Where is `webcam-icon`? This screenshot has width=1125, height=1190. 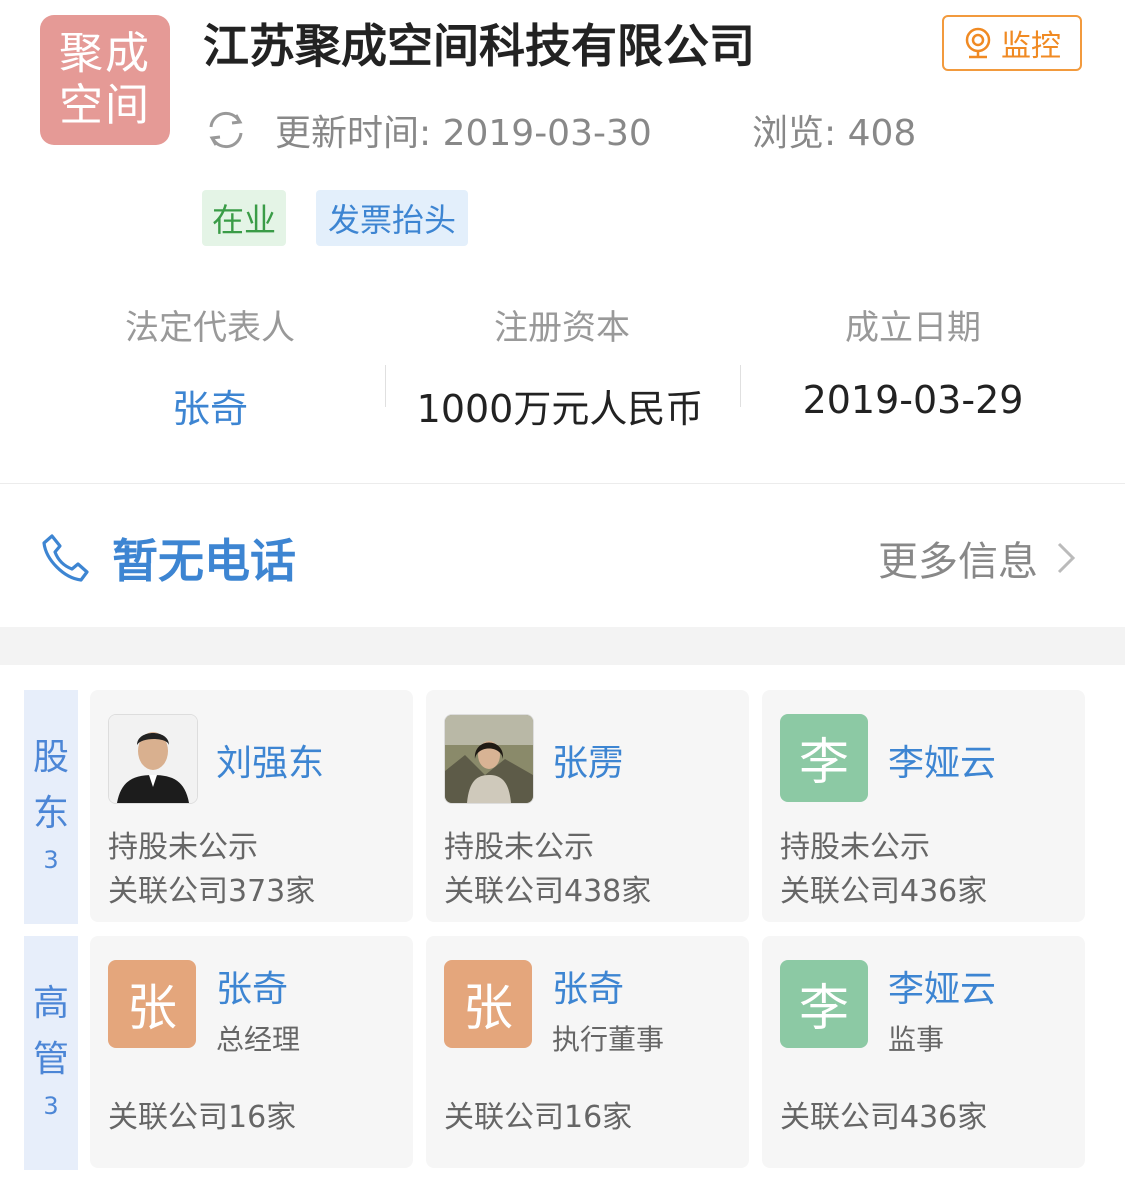 webcam-icon is located at coordinates (978, 43).